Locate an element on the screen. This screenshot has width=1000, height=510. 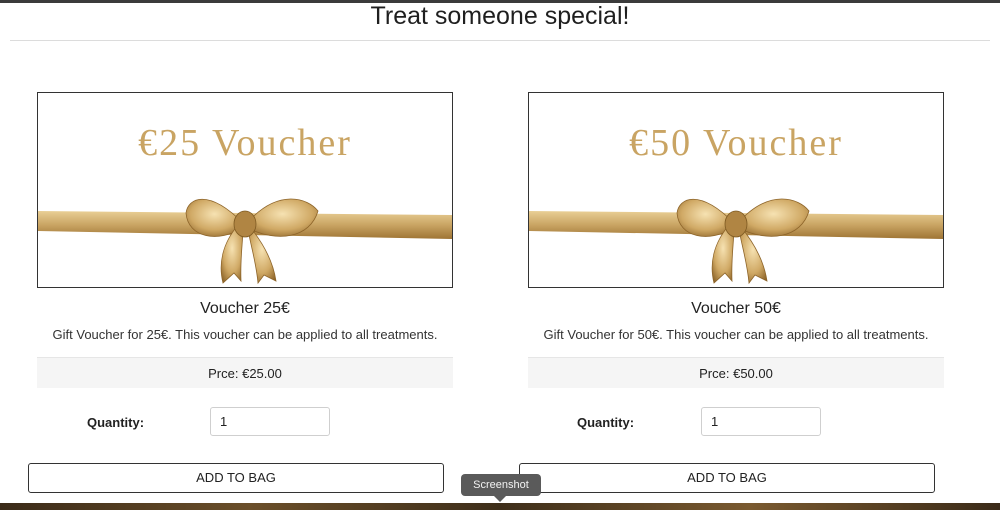
voucher-image-text: €50 Voucher is located at coordinates (736, 143).